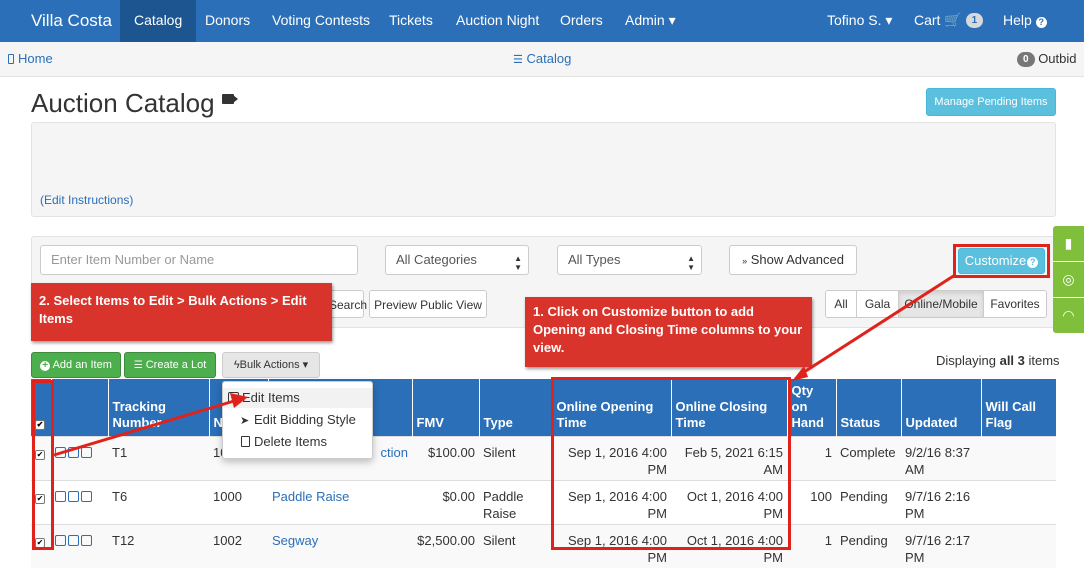 This screenshot has height=568, width=1084. I want to click on arrow-to-edit-items, so click(144, 428).